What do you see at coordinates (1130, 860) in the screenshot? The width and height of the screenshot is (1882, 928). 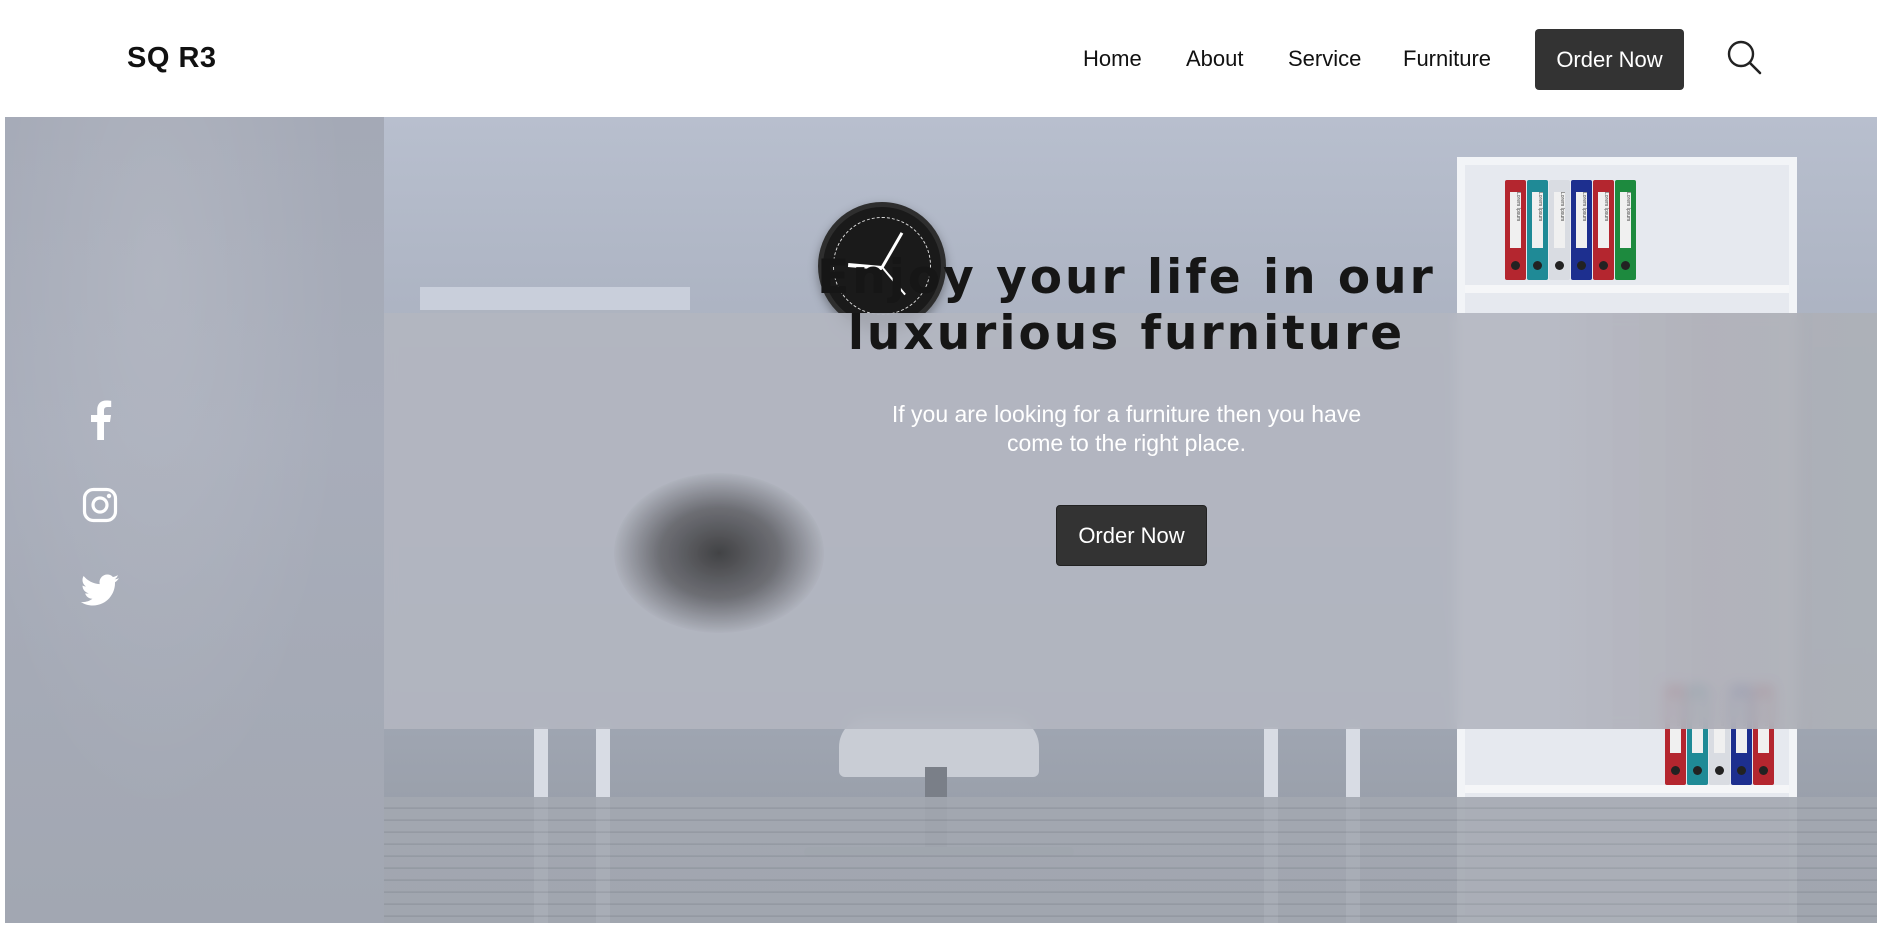 I see `floor-decor` at bounding box center [1130, 860].